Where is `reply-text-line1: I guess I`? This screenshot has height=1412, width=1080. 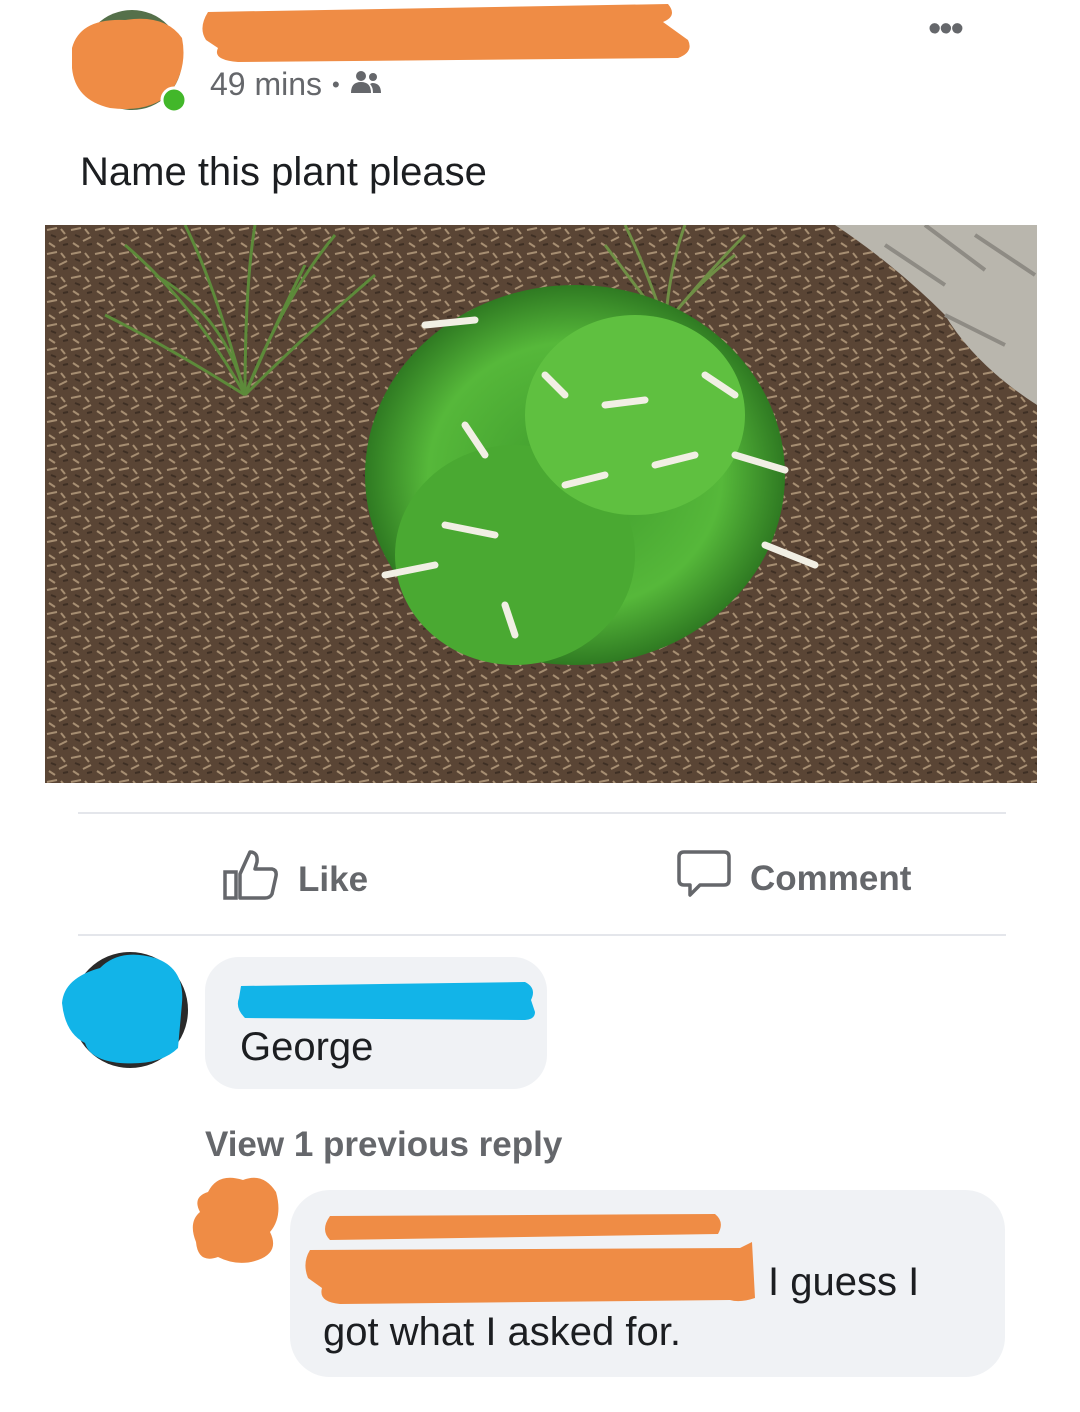
reply-text-line1: I guess I is located at coordinates (844, 1282).